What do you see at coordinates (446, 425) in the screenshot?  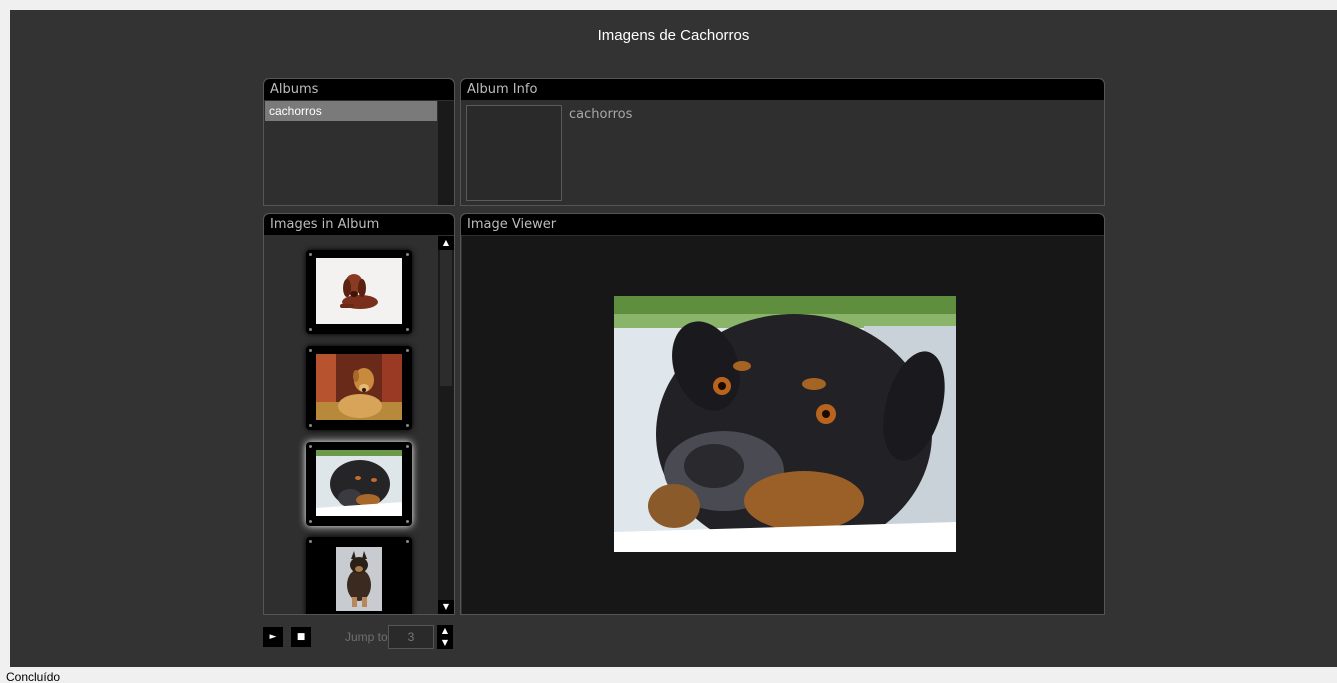 I see `images-scrollbar: ▲ ▼` at bounding box center [446, 425].